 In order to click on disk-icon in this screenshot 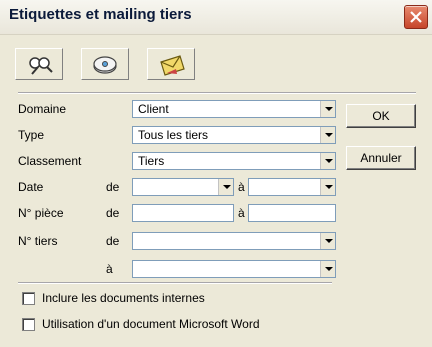, I will do `click(105, 65)`.